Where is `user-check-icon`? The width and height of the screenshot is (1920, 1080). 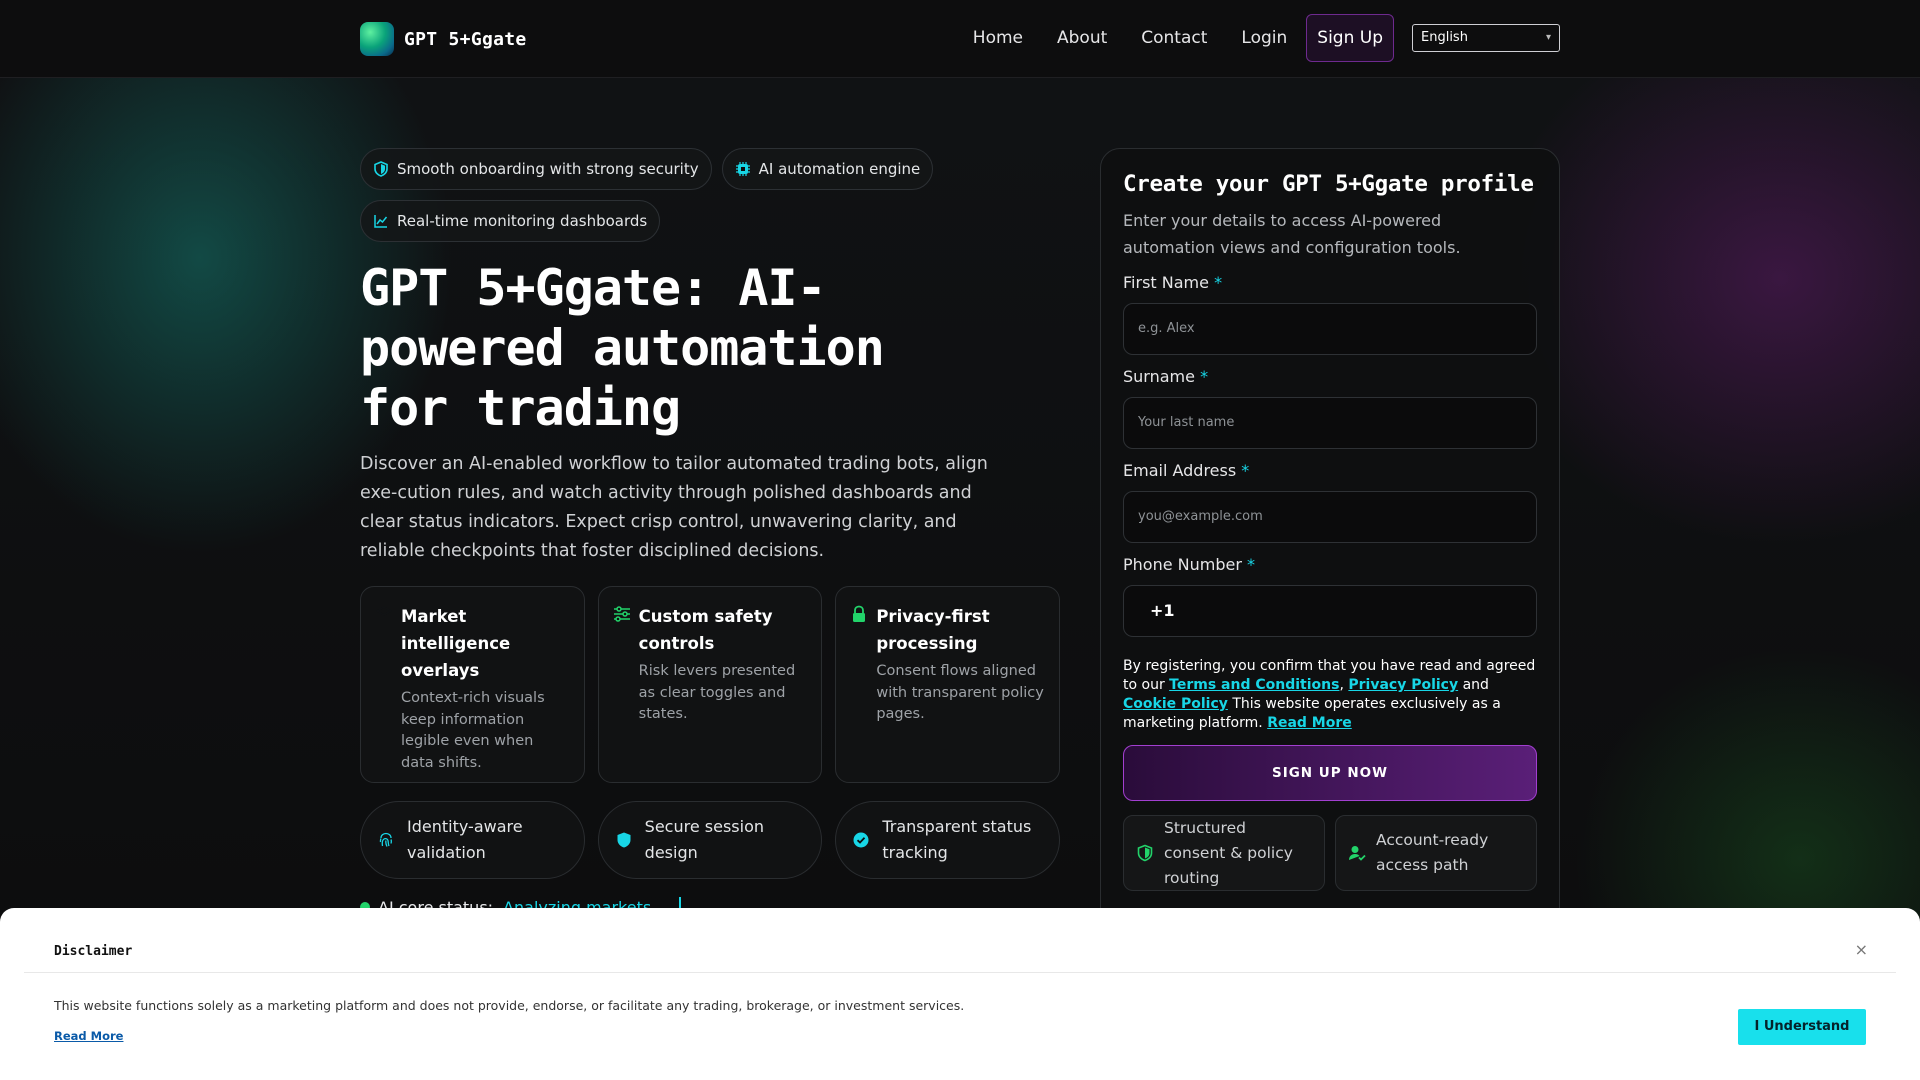
user-check-icon is located at coordinates (1357, 853).